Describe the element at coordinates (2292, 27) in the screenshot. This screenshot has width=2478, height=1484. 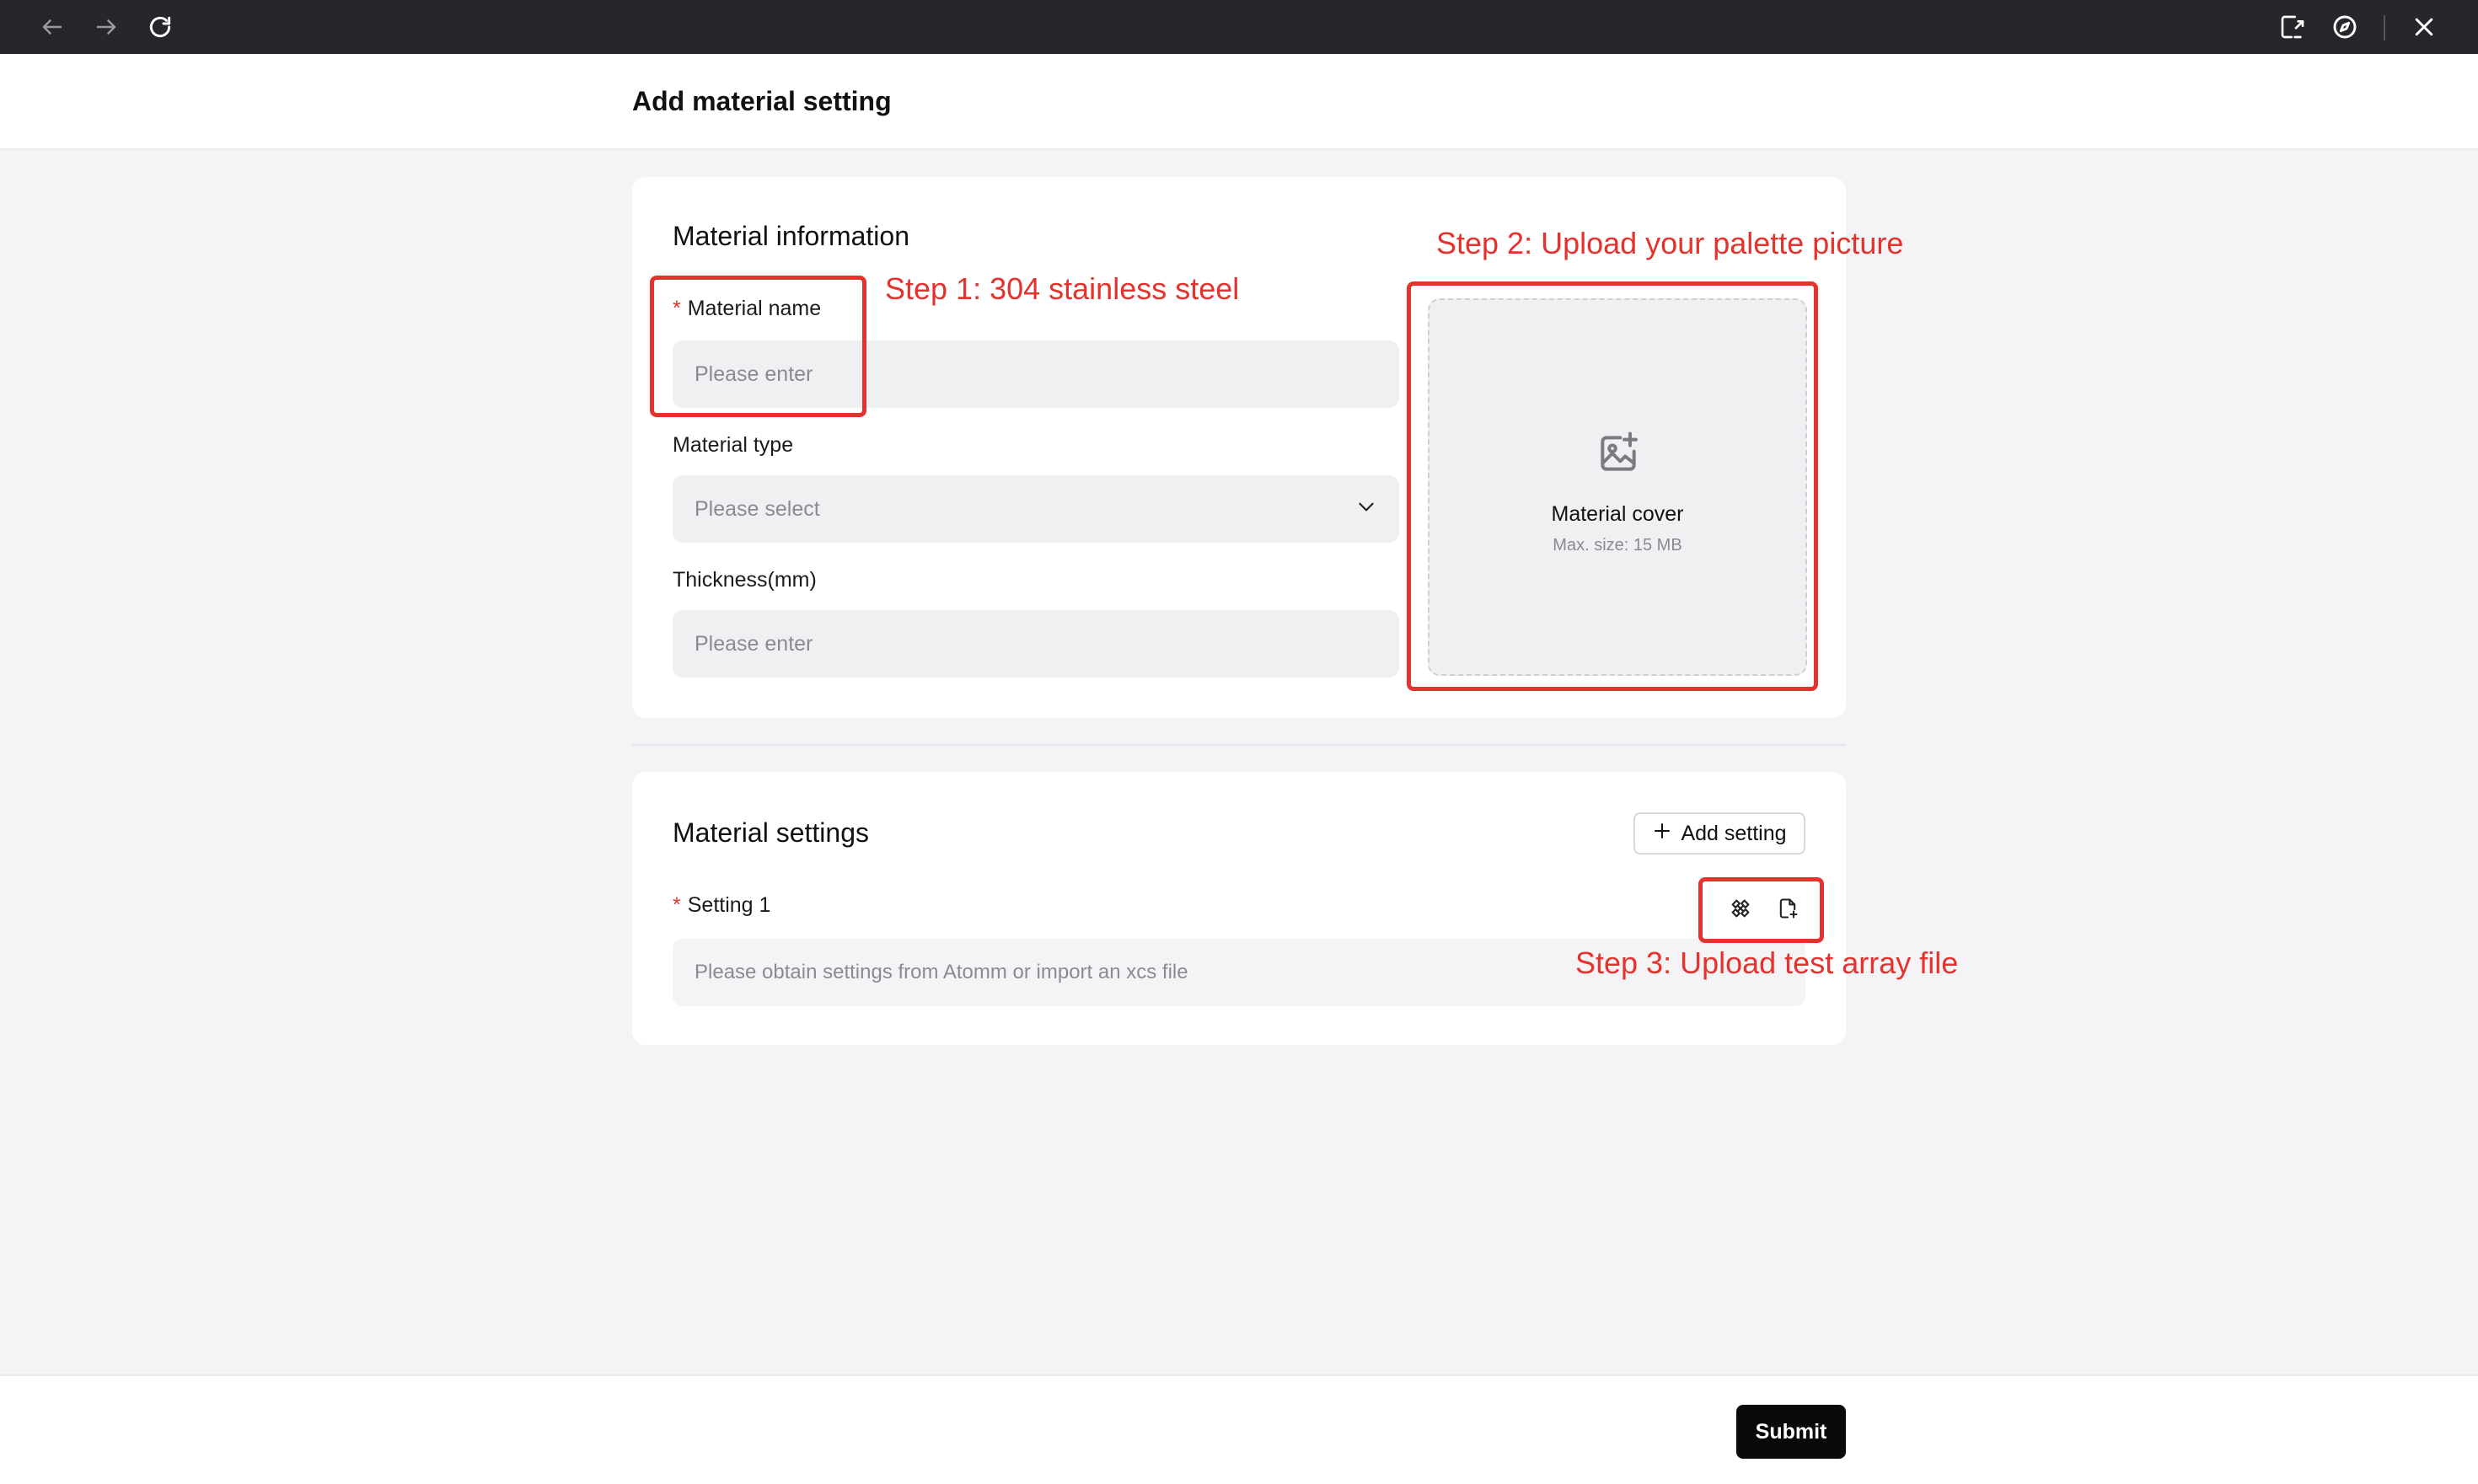
I see `external-link-icon` at that location.